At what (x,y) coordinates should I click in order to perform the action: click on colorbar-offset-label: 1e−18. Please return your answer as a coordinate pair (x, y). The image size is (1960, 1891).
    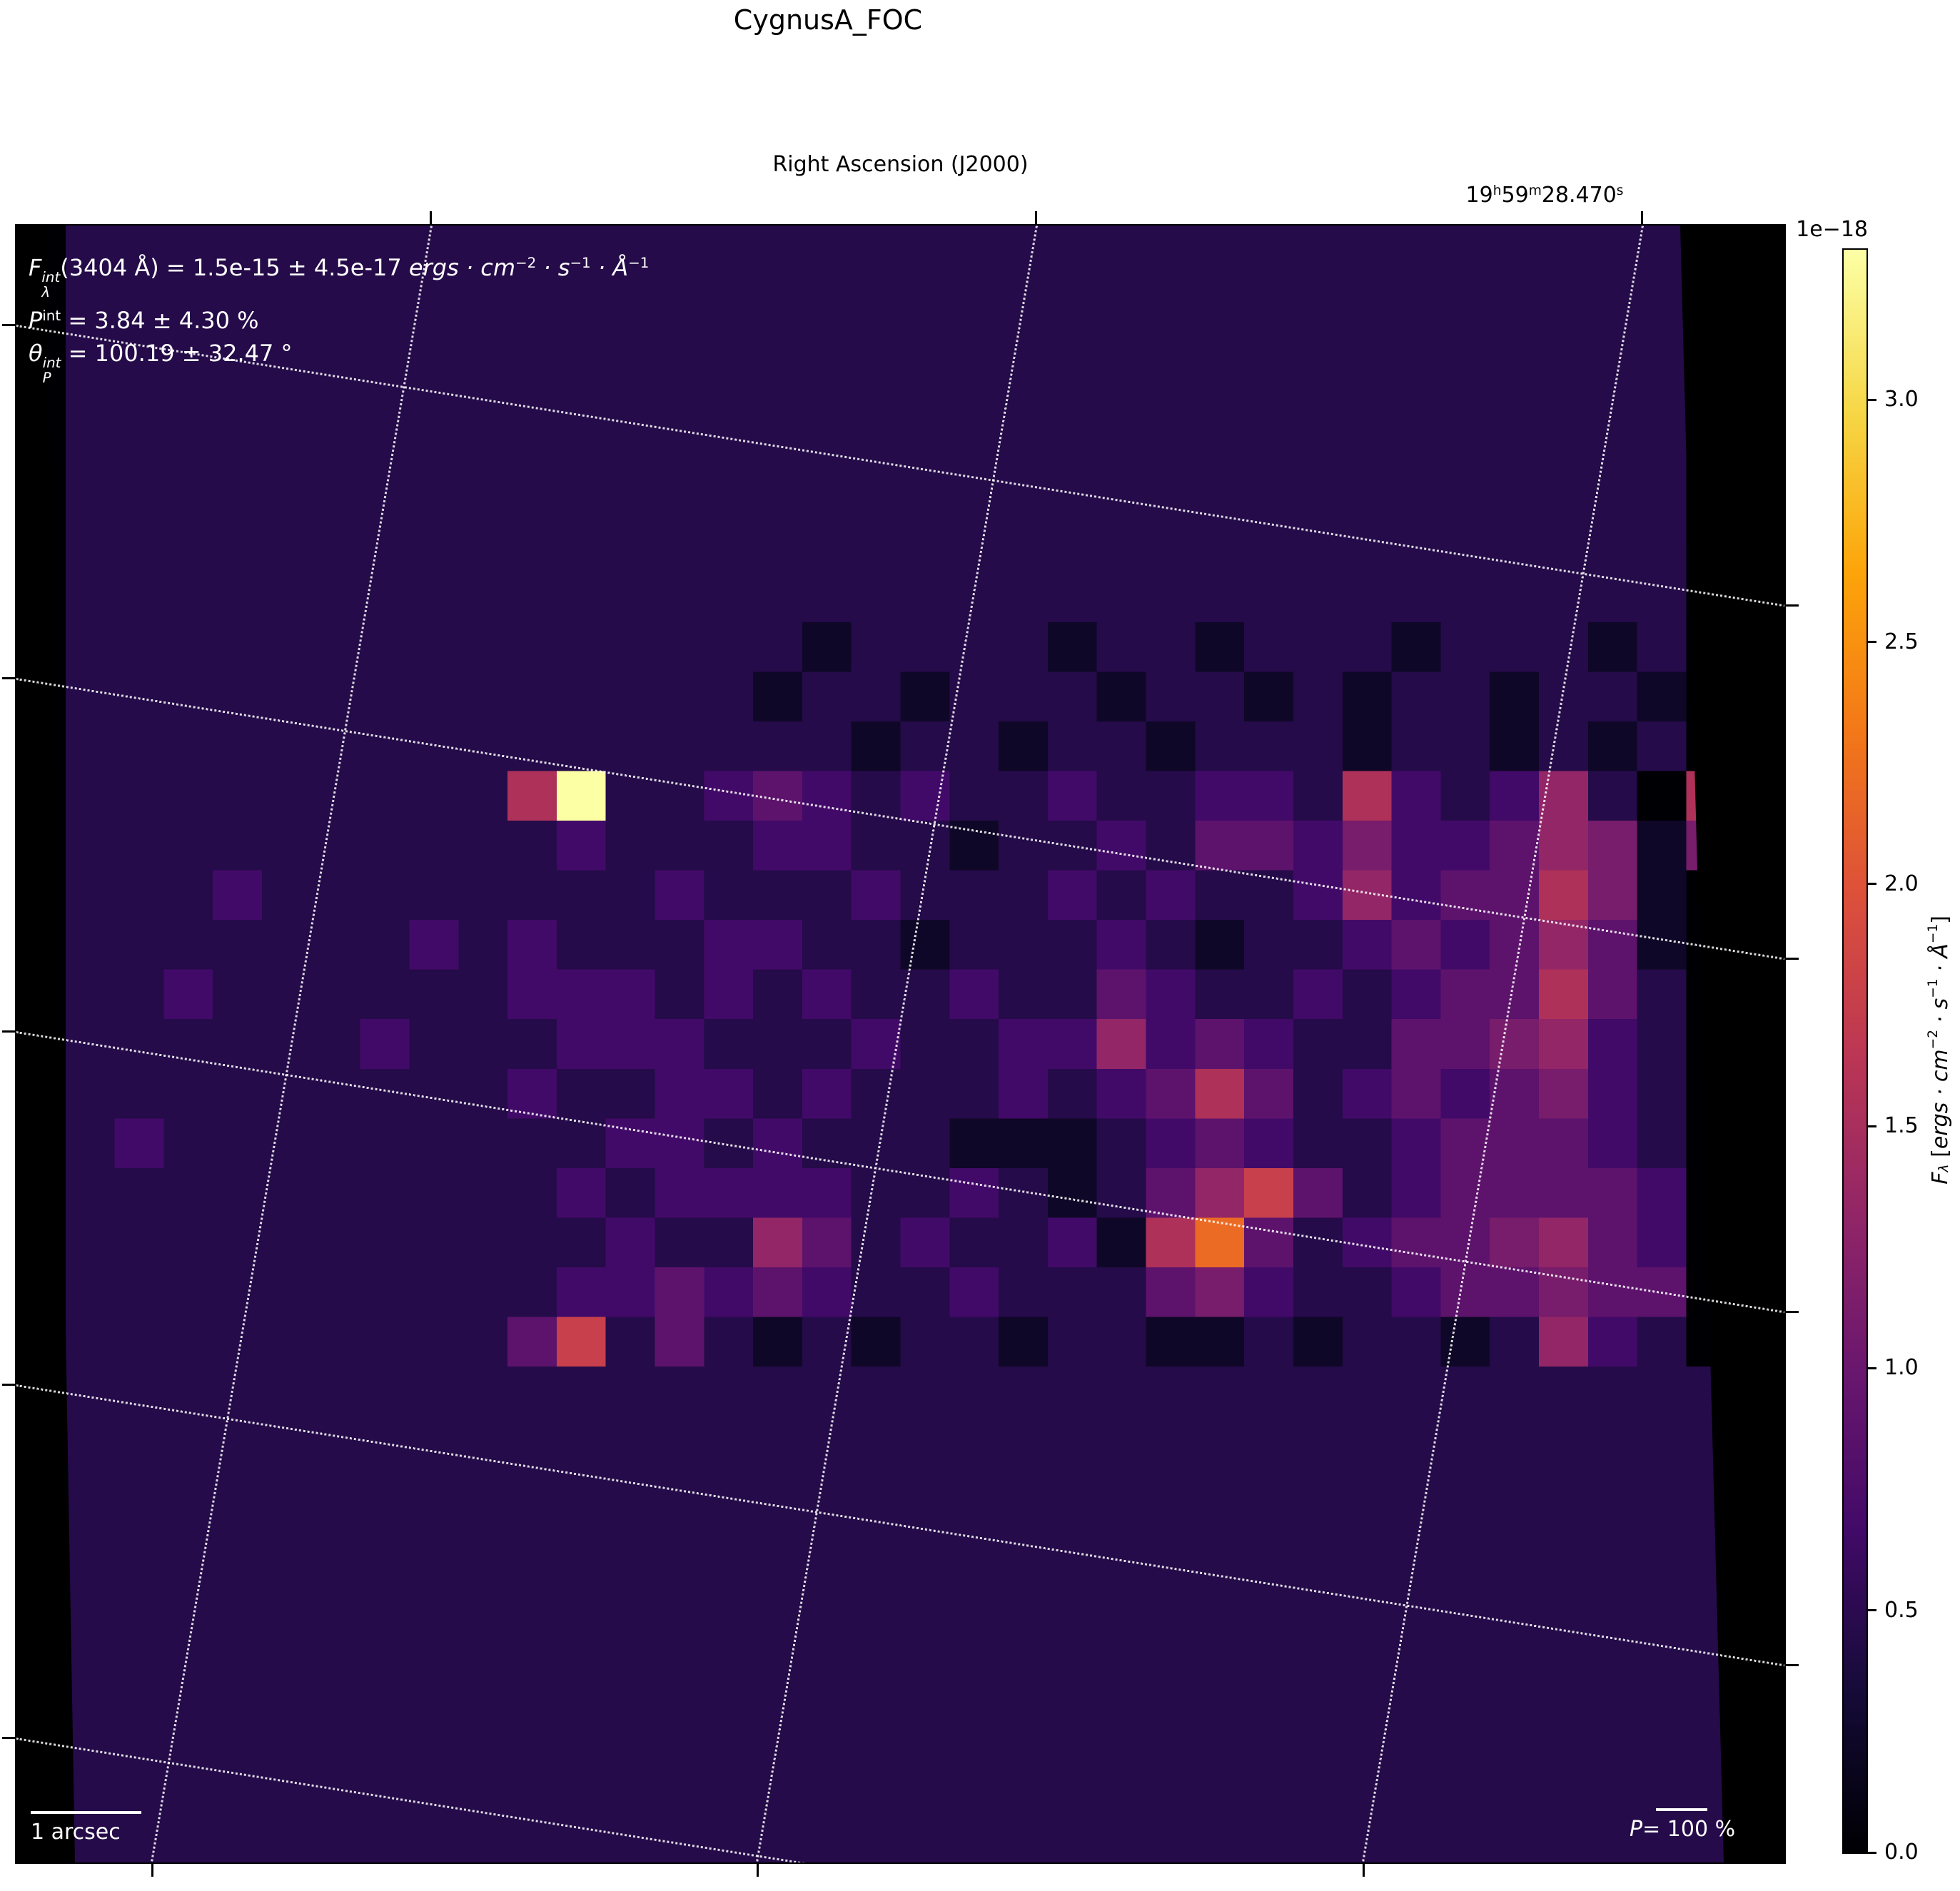
    Looking at the image, I should click on (1832, 230).